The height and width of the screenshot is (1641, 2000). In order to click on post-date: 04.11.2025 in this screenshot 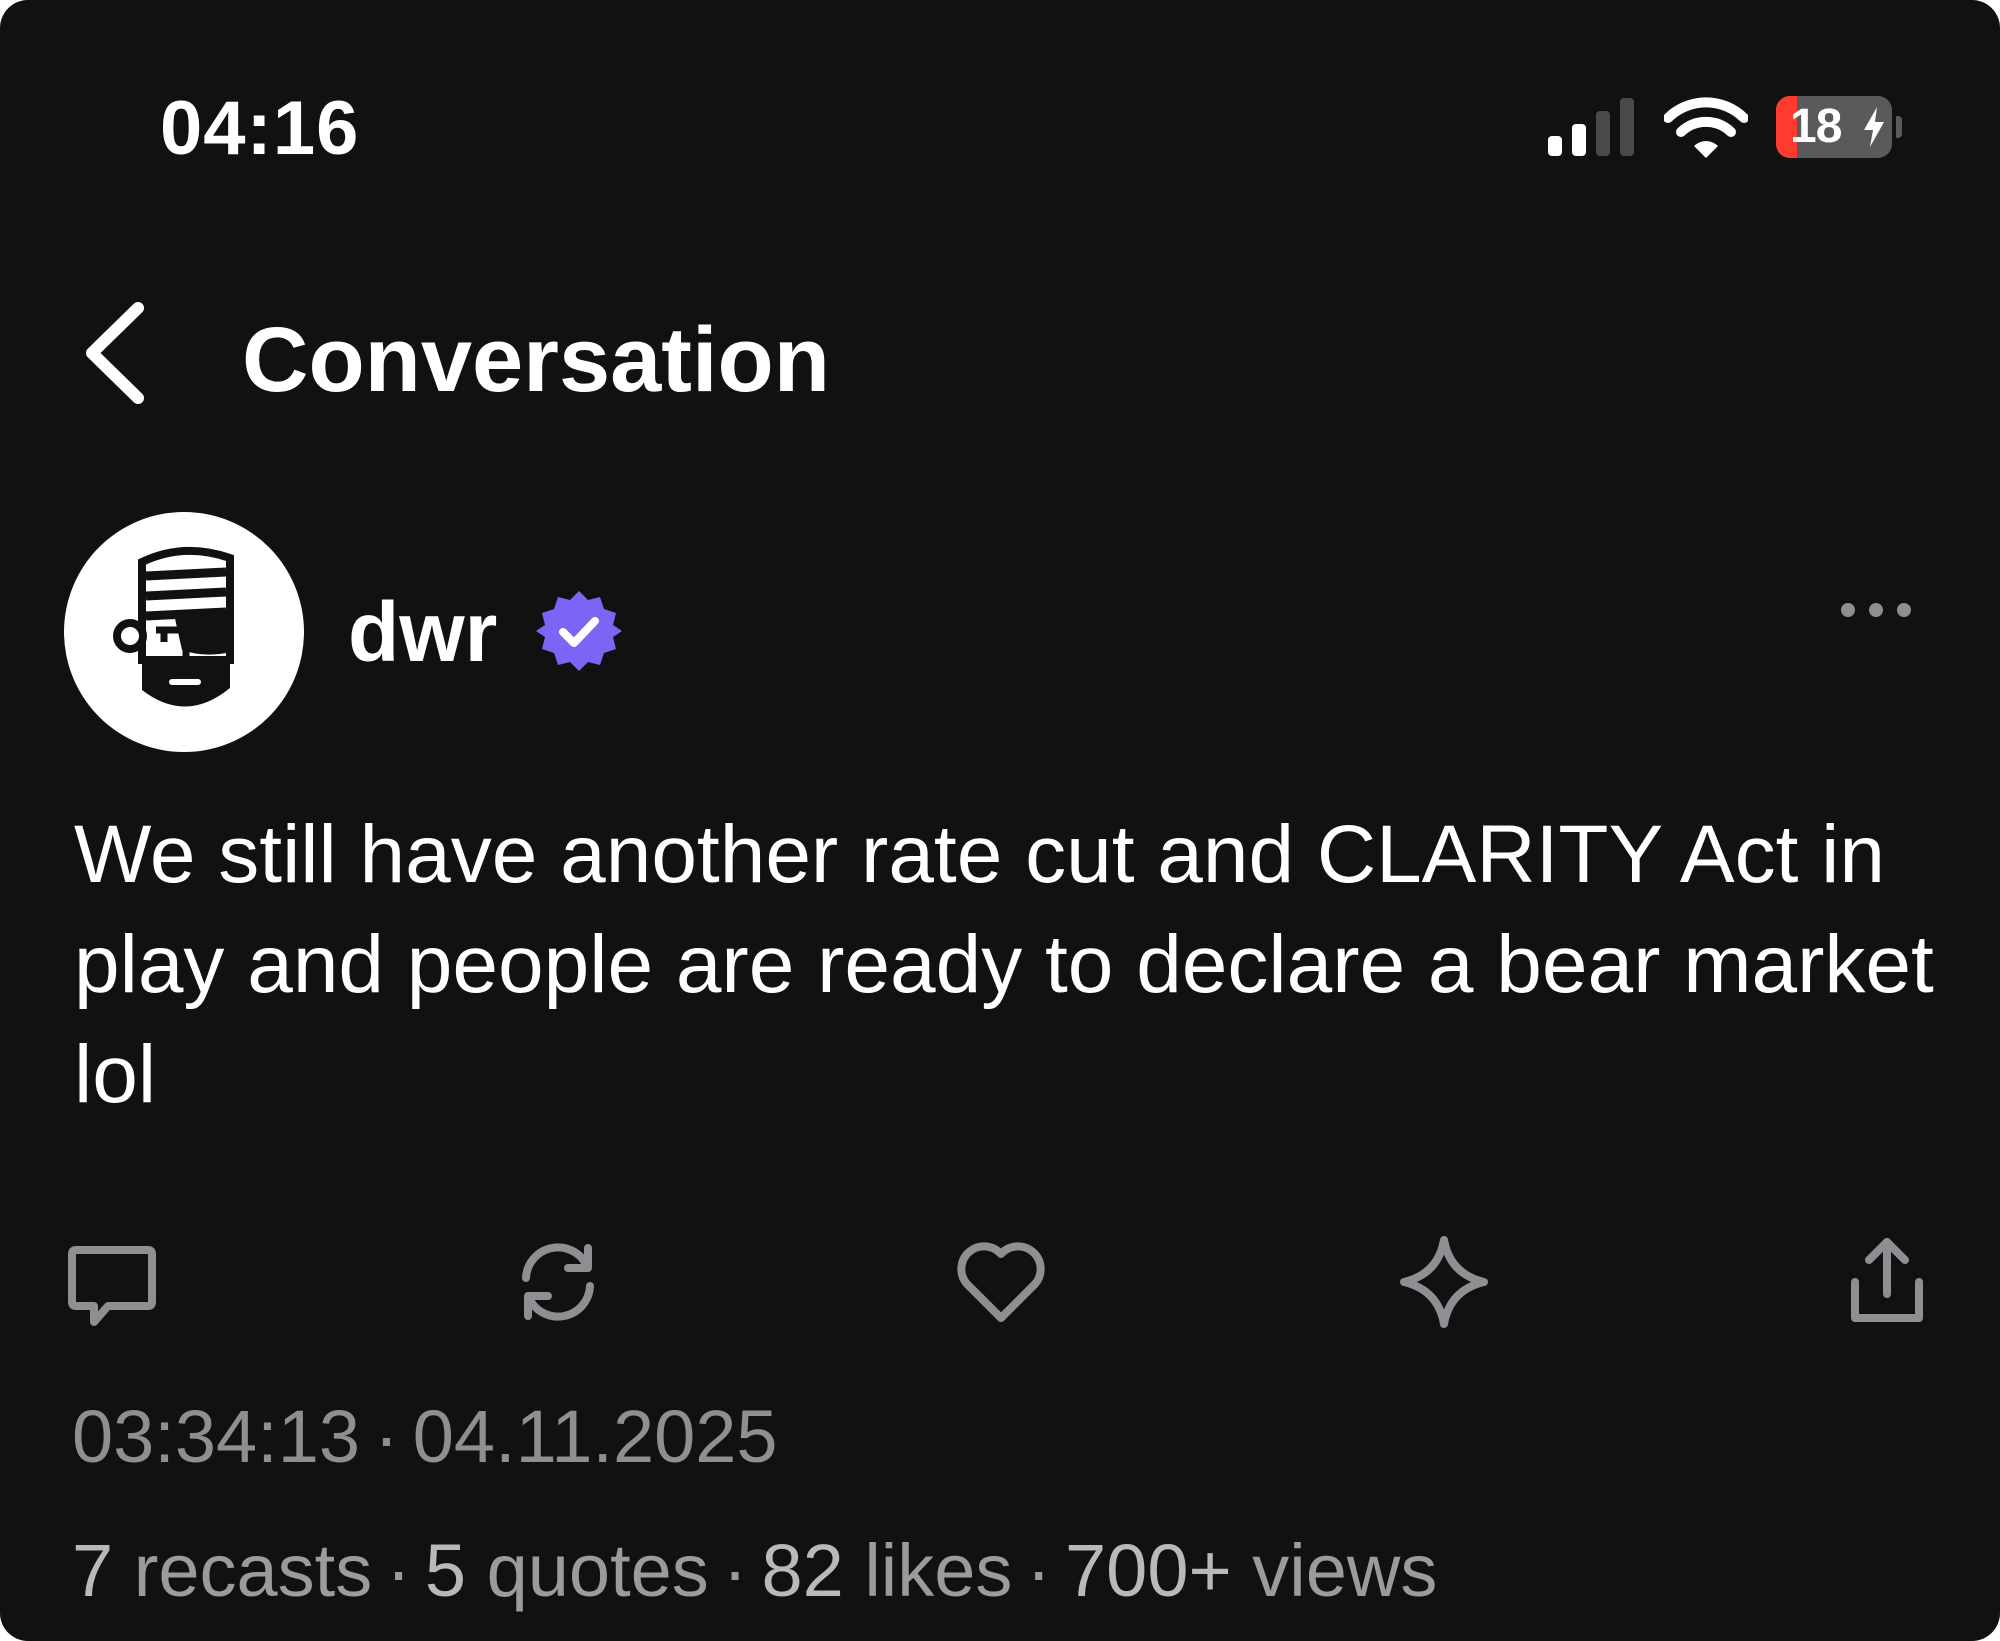, I will do `click(595, 1436)`.